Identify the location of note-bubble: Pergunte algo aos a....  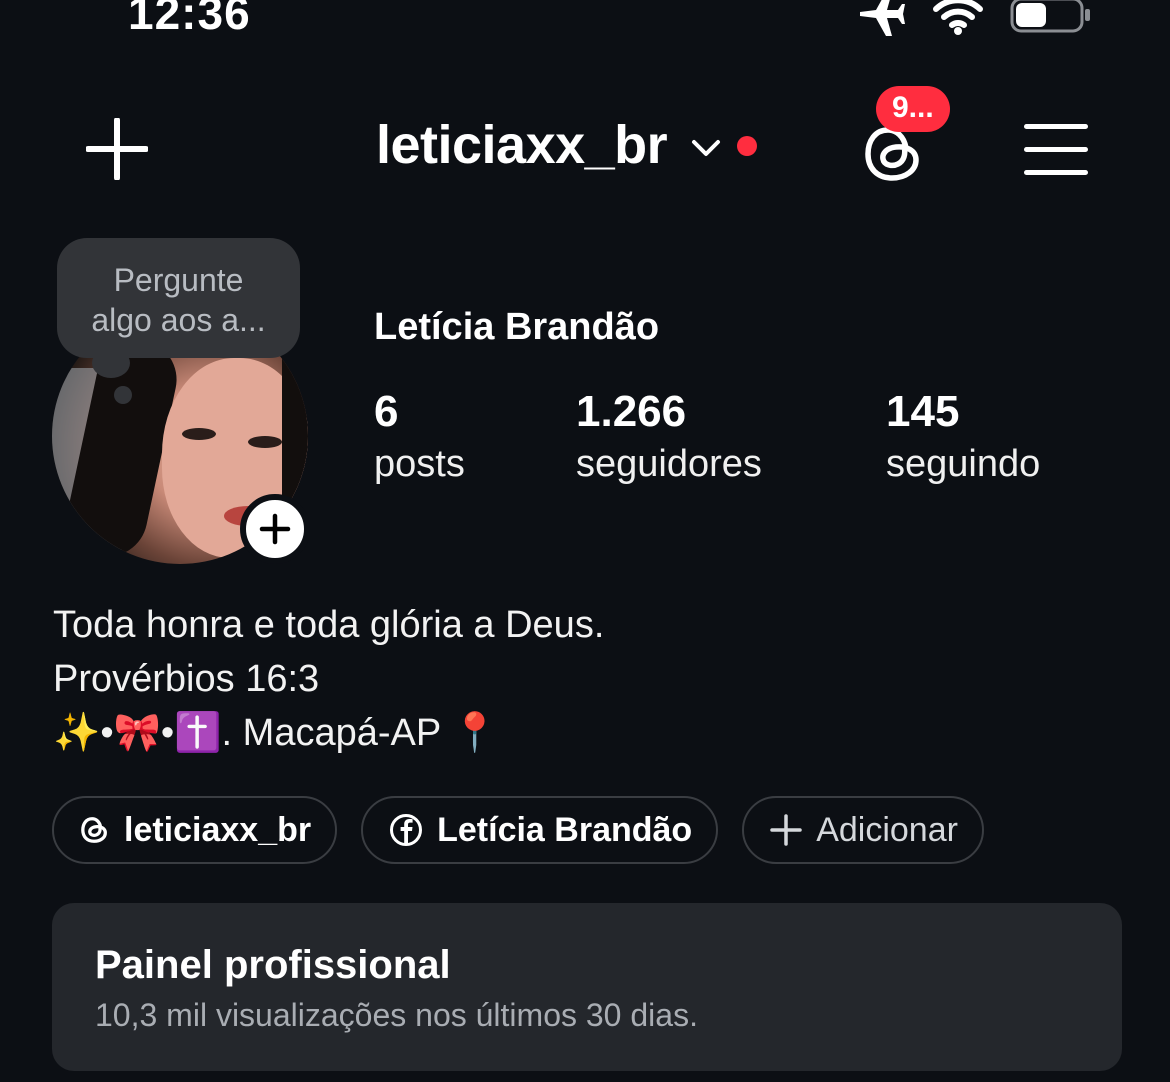
(178, 298).